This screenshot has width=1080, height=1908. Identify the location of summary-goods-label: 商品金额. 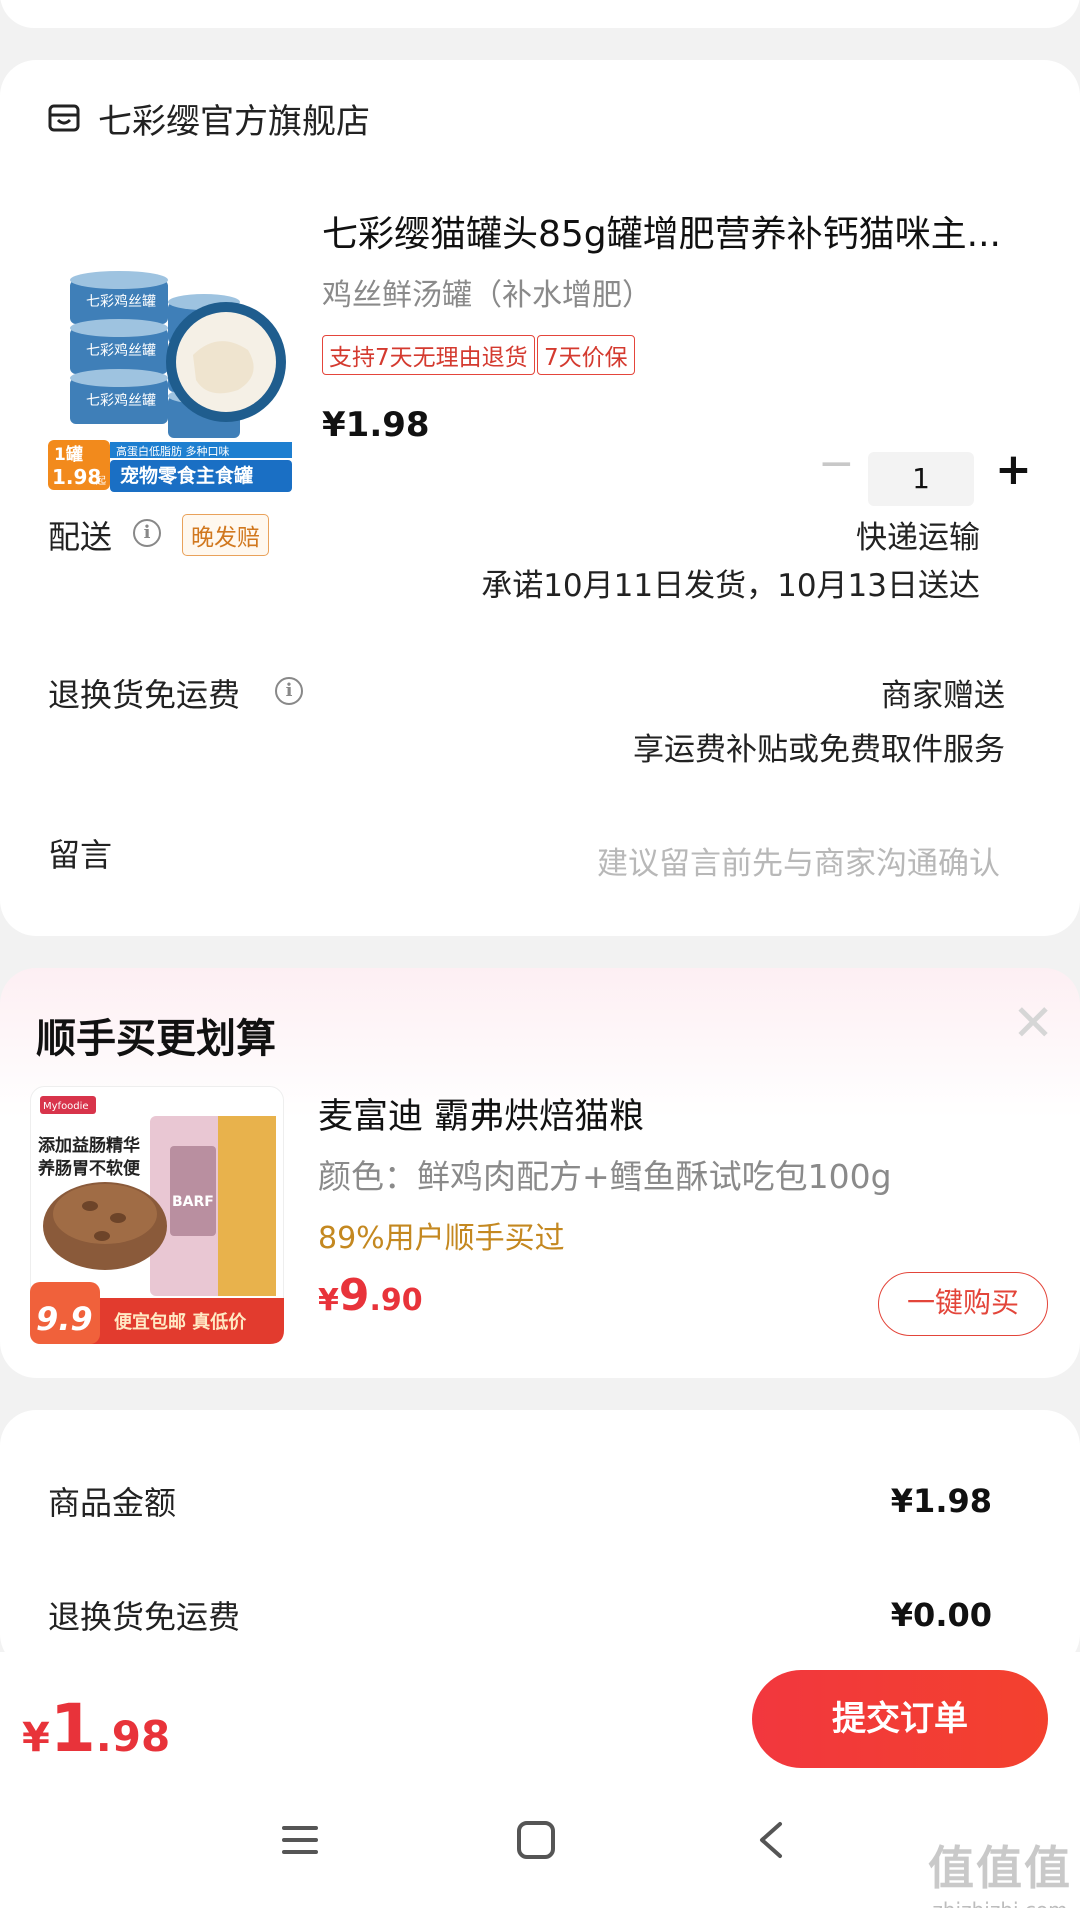
(112, 1503).